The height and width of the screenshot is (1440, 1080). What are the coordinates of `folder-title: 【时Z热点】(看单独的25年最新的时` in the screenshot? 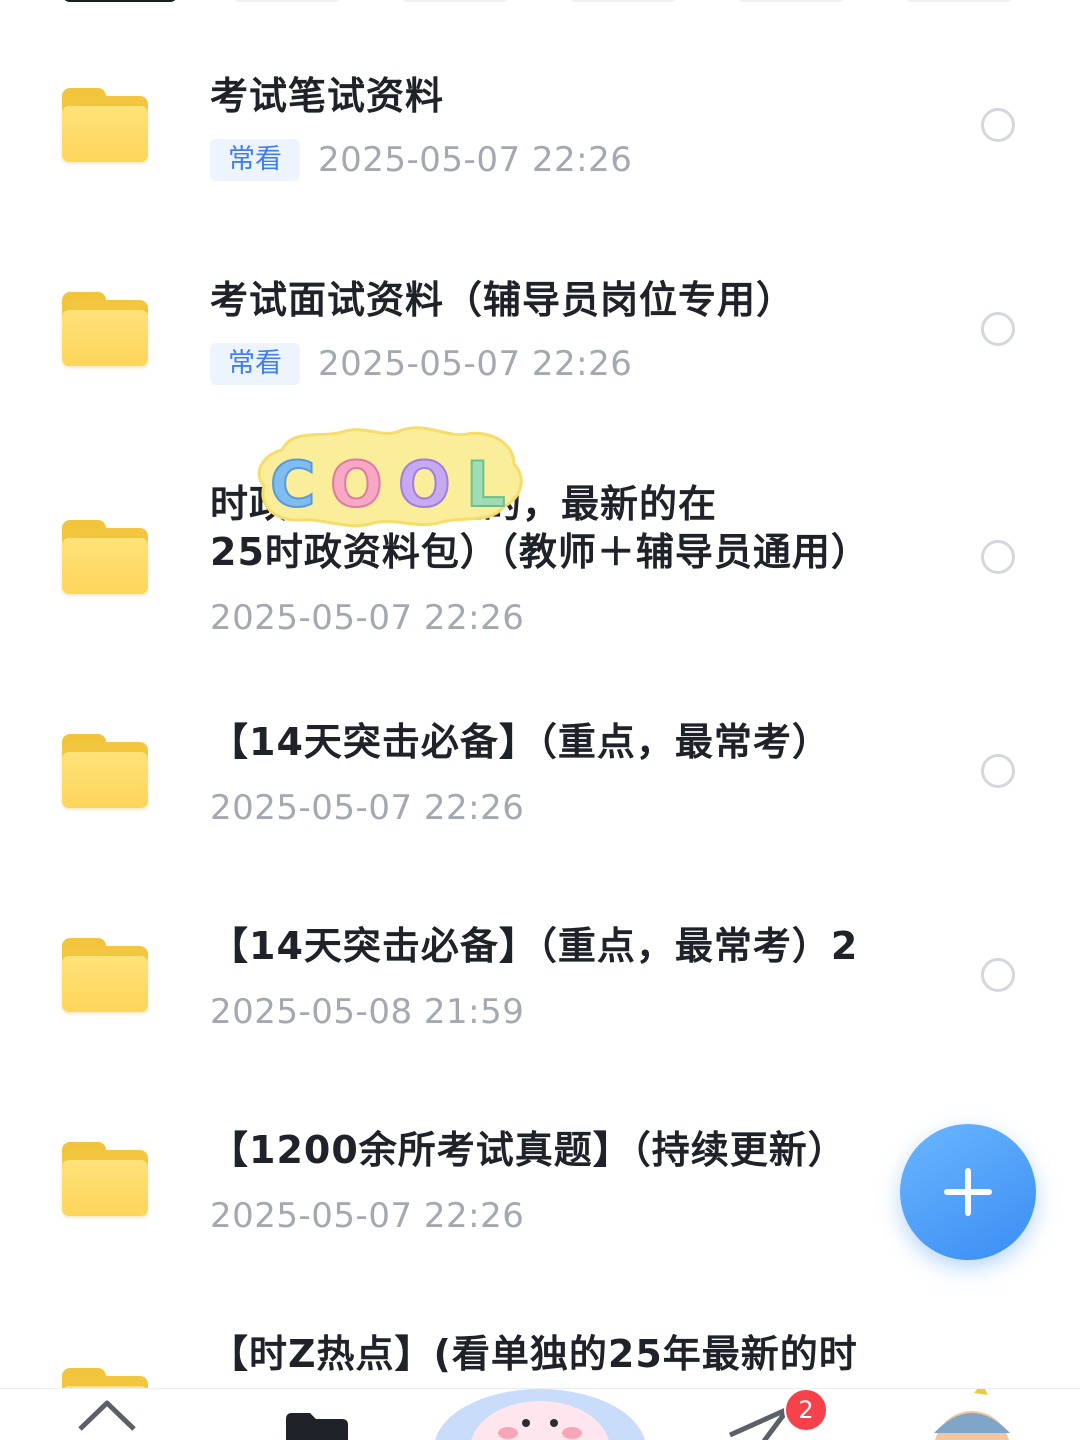 It's located at (534, 1354).